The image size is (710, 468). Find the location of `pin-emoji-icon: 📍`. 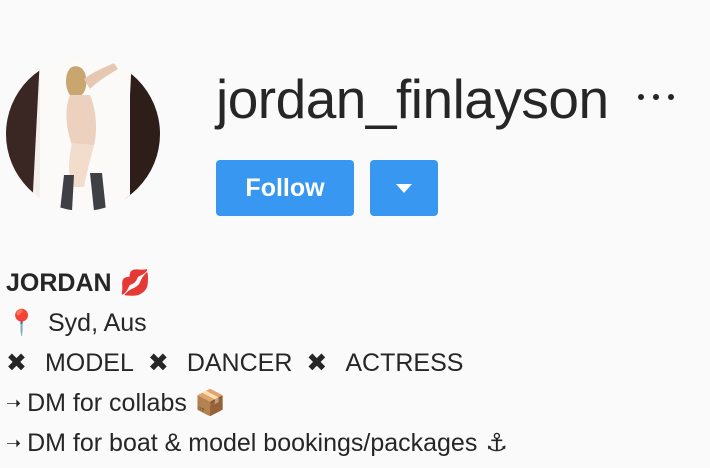

pin-emoji-icon: 📍 is located at coordinates (22, 323).